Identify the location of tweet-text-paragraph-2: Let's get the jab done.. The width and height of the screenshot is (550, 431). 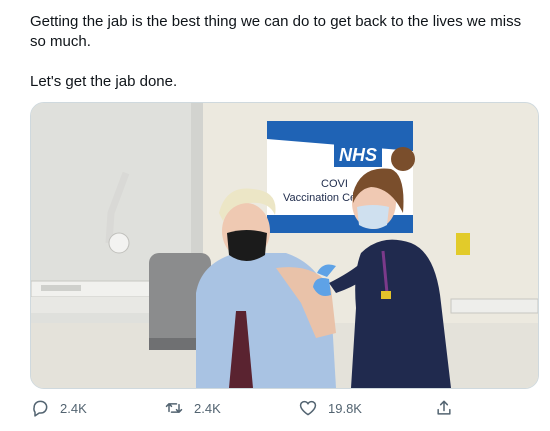
(104, 81).